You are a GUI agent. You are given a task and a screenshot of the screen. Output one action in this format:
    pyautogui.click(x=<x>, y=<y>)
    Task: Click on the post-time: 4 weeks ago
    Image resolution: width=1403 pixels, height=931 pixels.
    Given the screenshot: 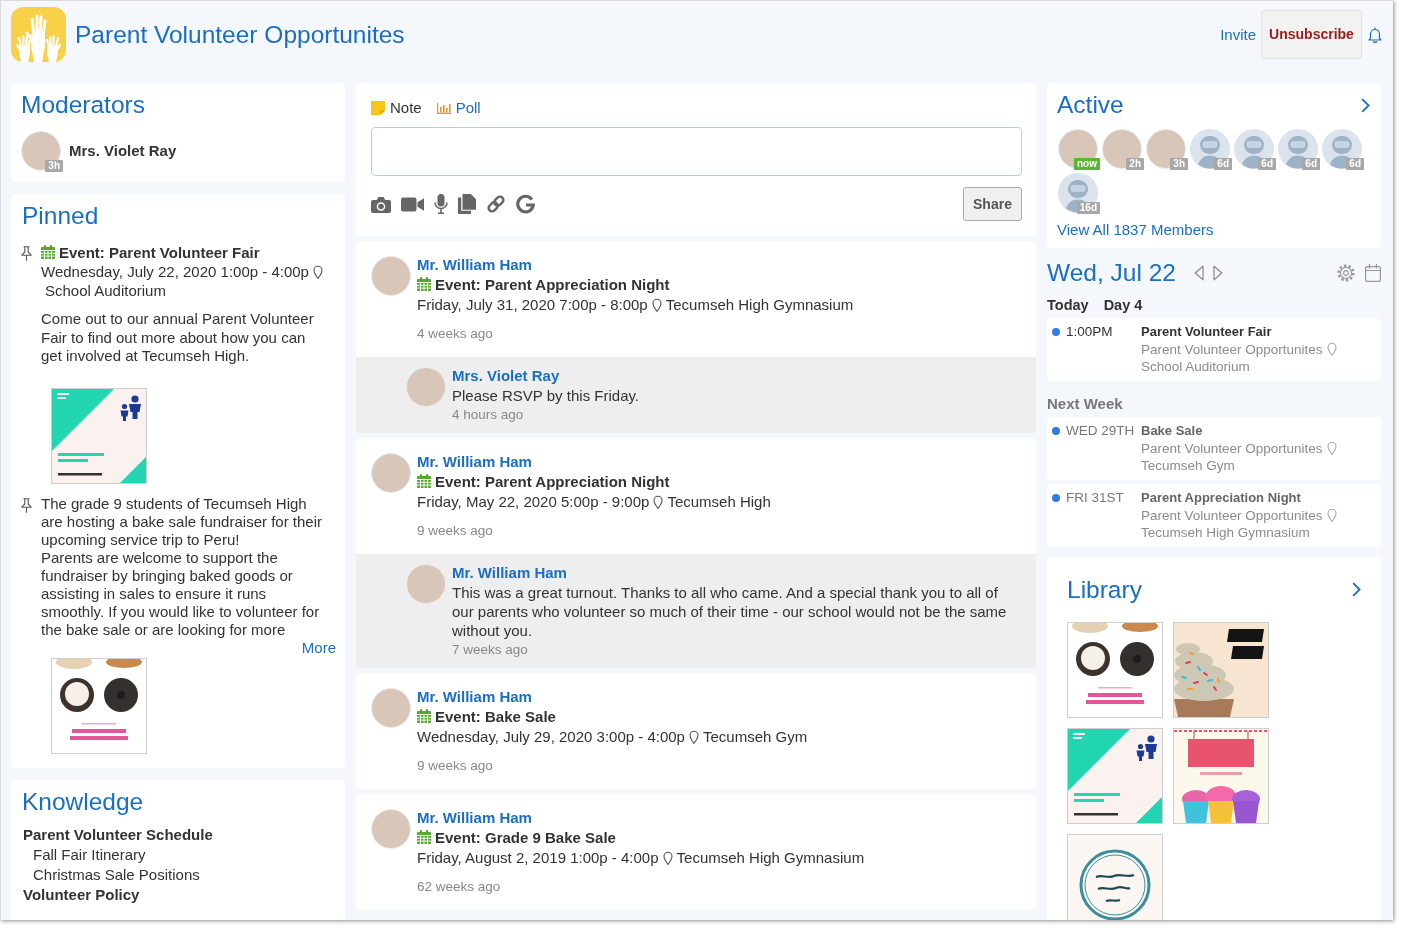 What is the action you would take?
    pyautogui.click(x=455, y=334)
    